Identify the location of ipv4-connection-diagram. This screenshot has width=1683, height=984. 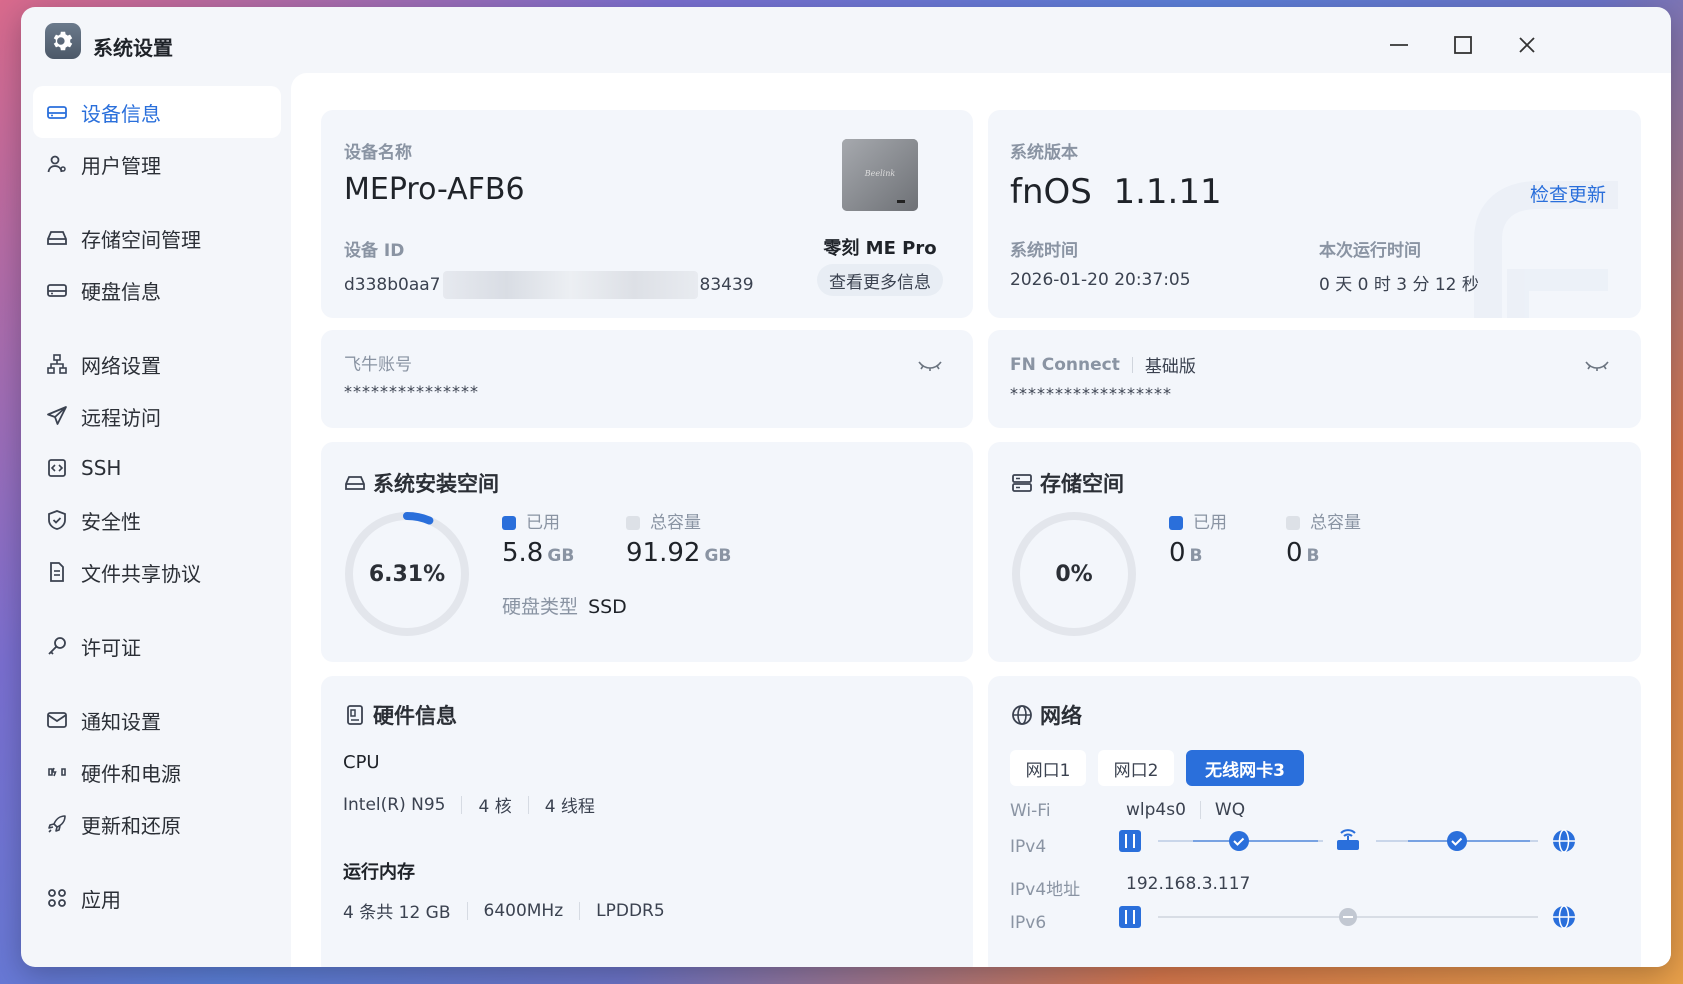
(1347, 841).